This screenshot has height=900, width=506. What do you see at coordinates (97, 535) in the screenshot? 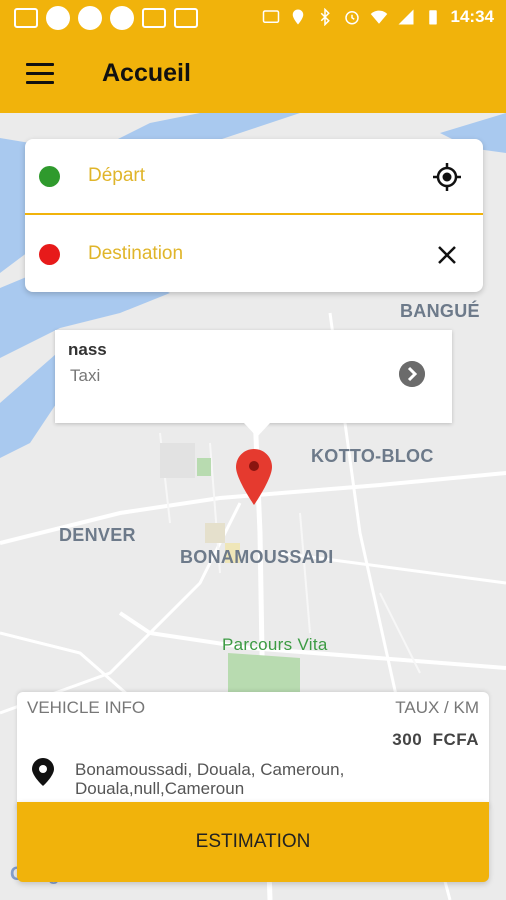
I see `map-label-denver: DENVER` at bounding box center [97, 535].